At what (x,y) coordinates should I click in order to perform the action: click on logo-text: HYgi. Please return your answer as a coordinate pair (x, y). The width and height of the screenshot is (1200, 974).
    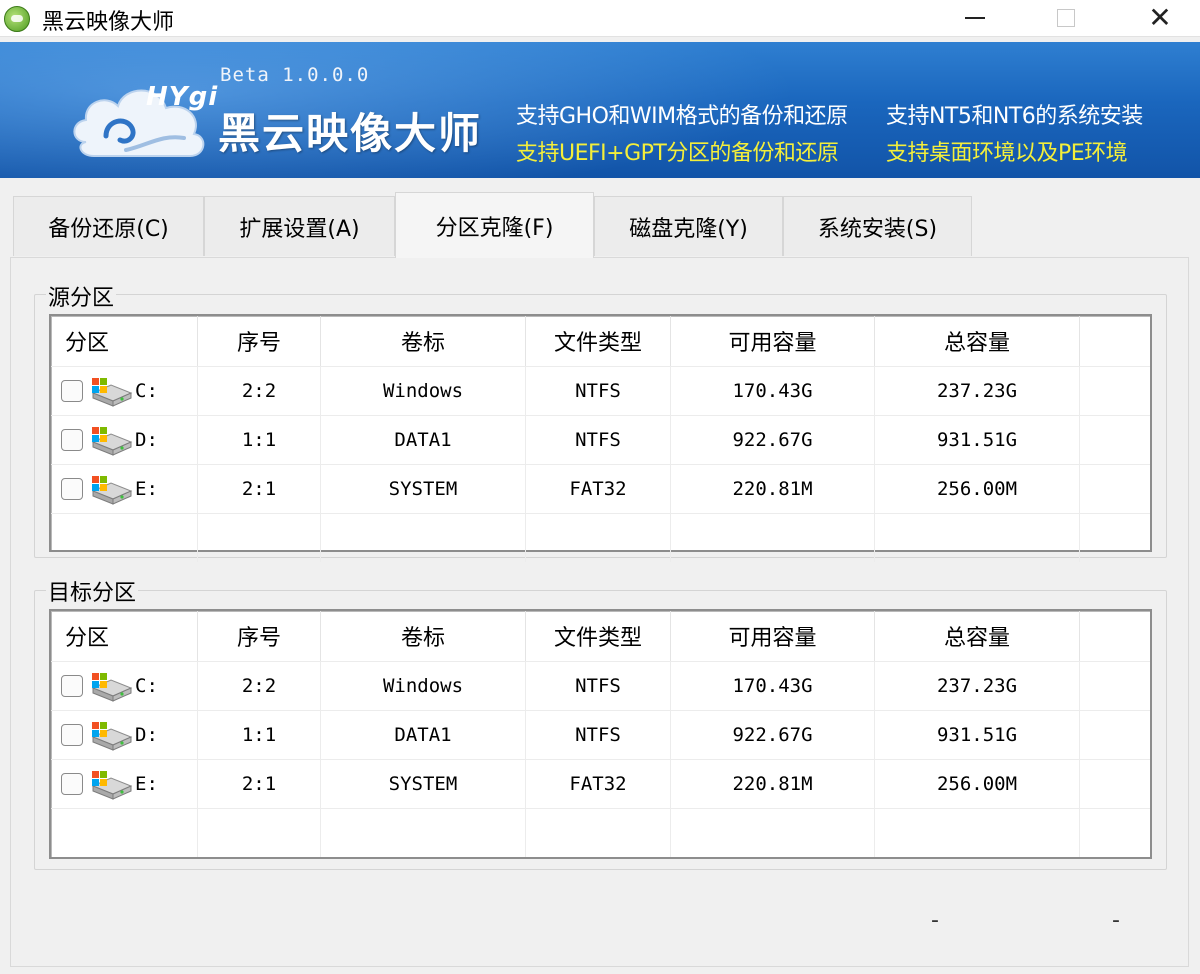
    Looking at the image, I should click on (182, 97).